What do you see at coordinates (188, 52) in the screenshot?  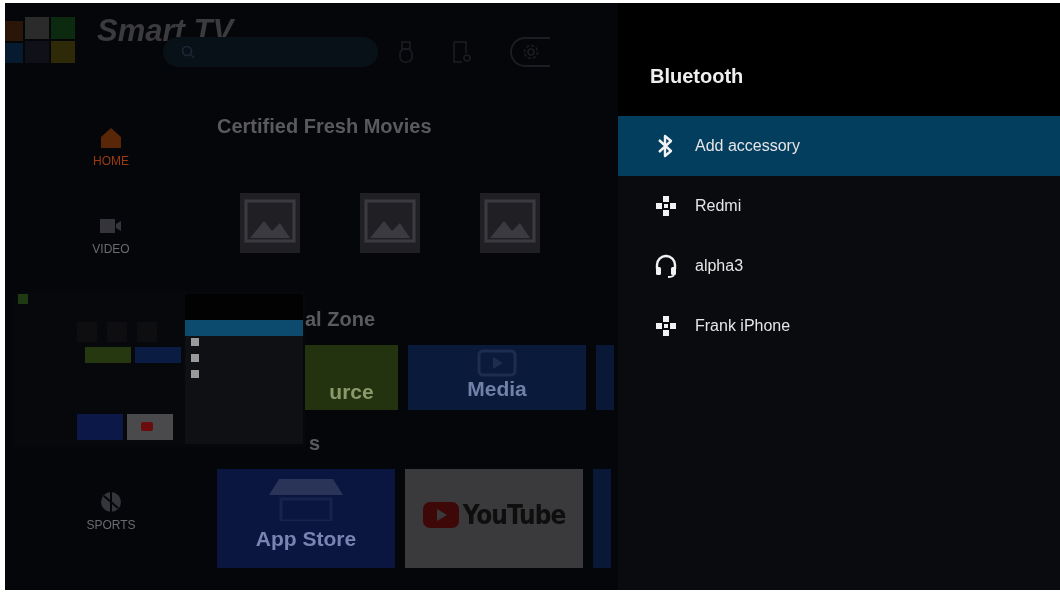 I see `search-icon` at bounding box center [188, 52].